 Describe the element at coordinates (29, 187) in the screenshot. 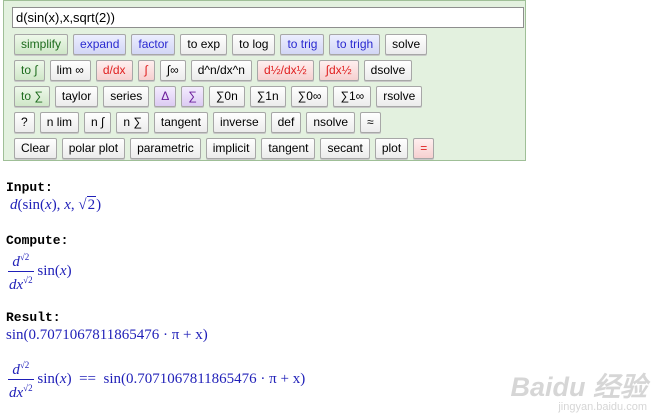

I see `input-label: Input:` at that location.